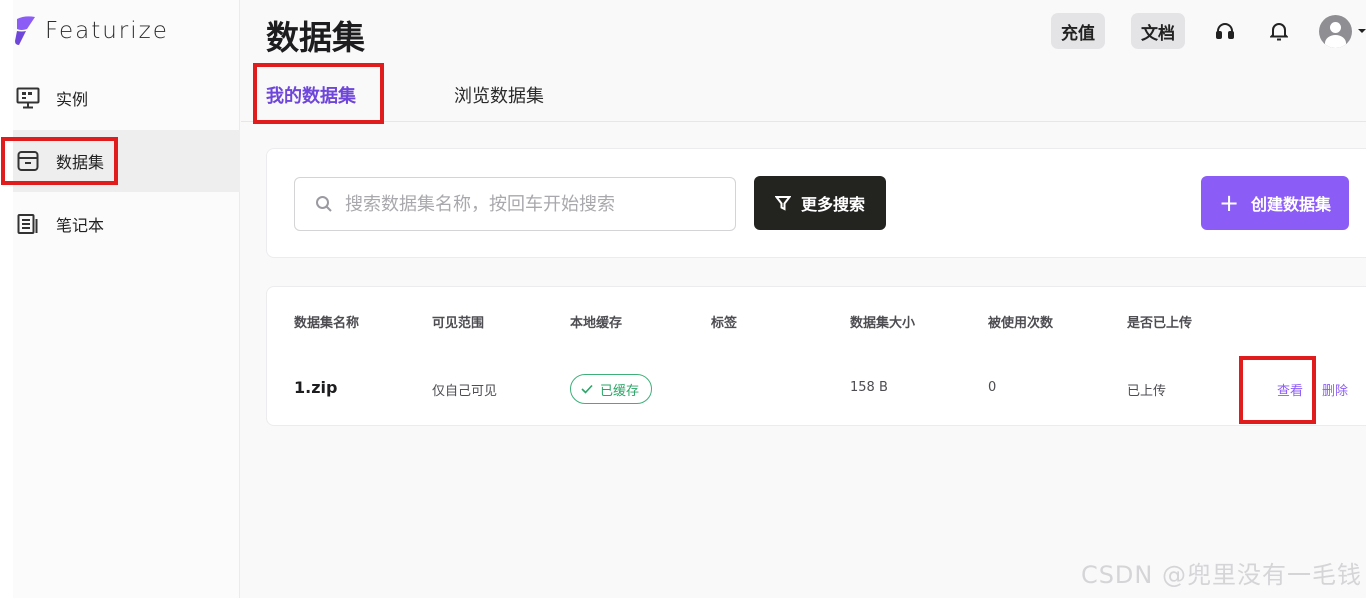  What do you see at coordinates (1221, 575) in the screenshot?
I see `watermark: CSDN @兜里没有一毛钱` at bounding box center [1221, 575].